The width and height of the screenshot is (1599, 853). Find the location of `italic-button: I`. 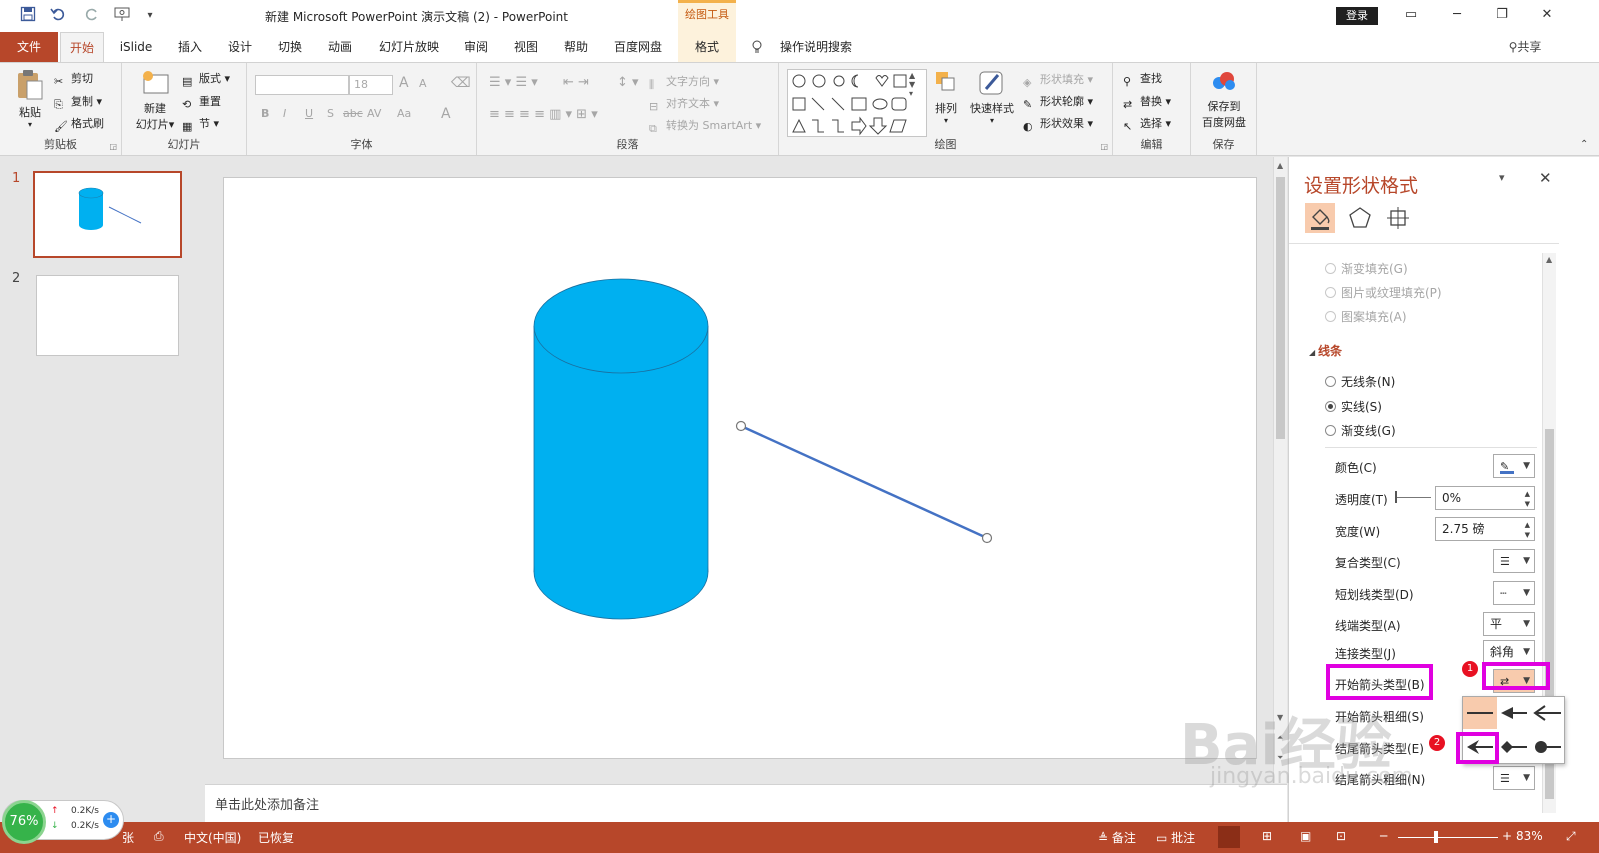

italic-button: I is located at coordinates (284, 113).